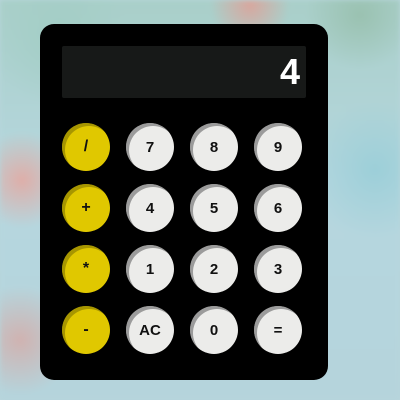 The width and height of the screenshot is (400, 400). I want to click on display-value: 4, so click(289, 71).